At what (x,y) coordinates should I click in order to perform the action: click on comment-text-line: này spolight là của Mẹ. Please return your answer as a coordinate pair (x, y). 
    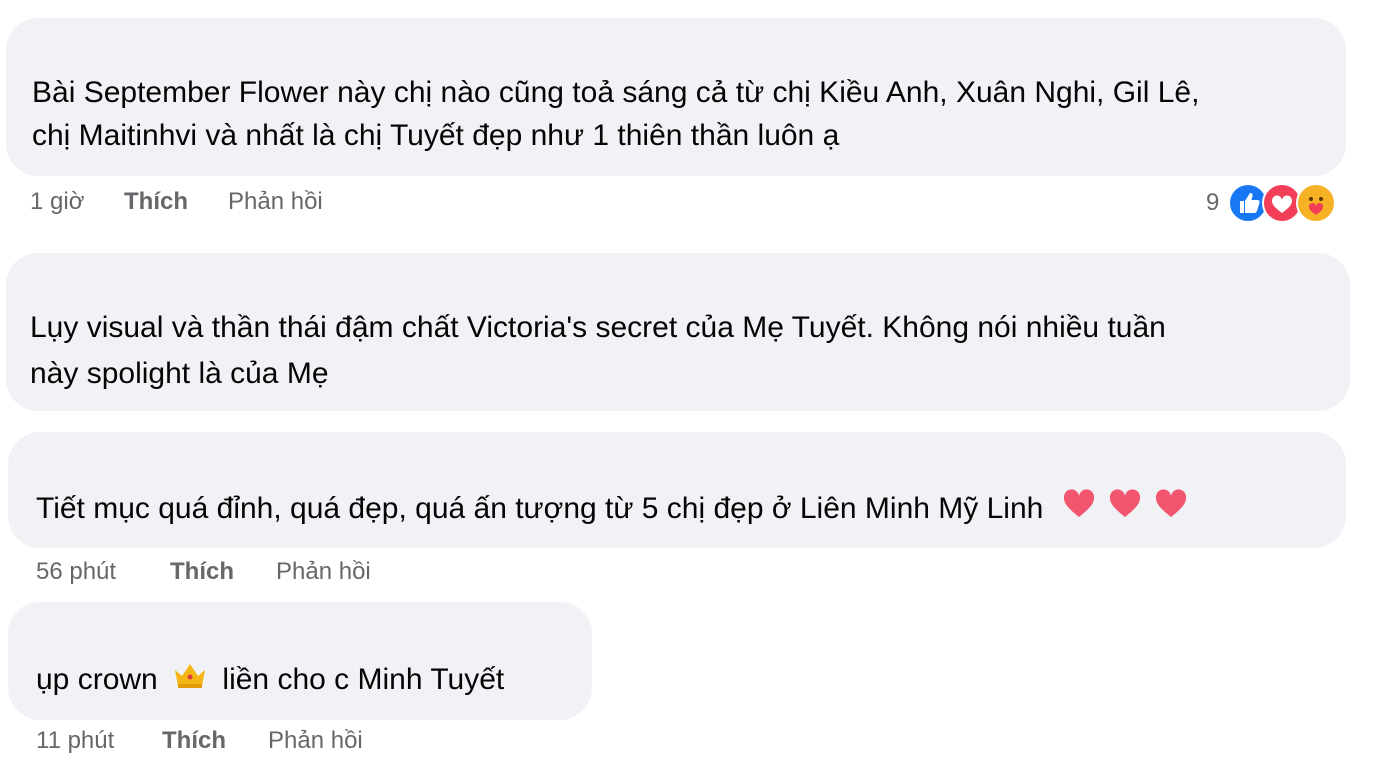
    Looking at the image, I should click on (179, 373).